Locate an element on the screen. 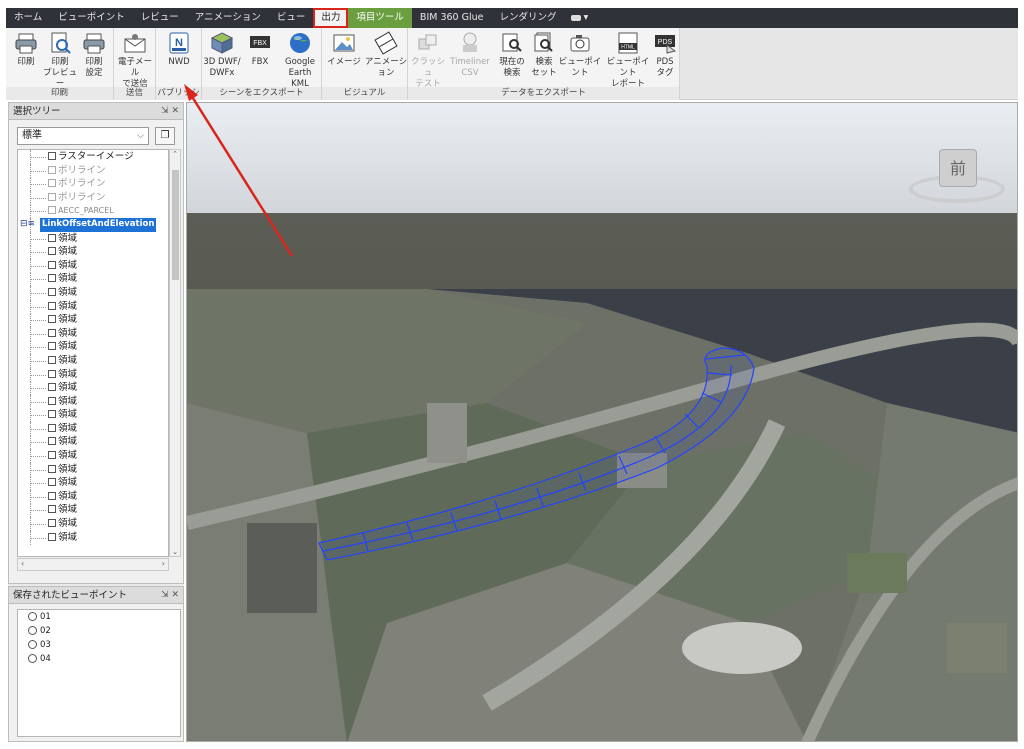 The width and height of the screenshot is (1024, 749). image-button: イメージ is located at coordinates (344, 49).